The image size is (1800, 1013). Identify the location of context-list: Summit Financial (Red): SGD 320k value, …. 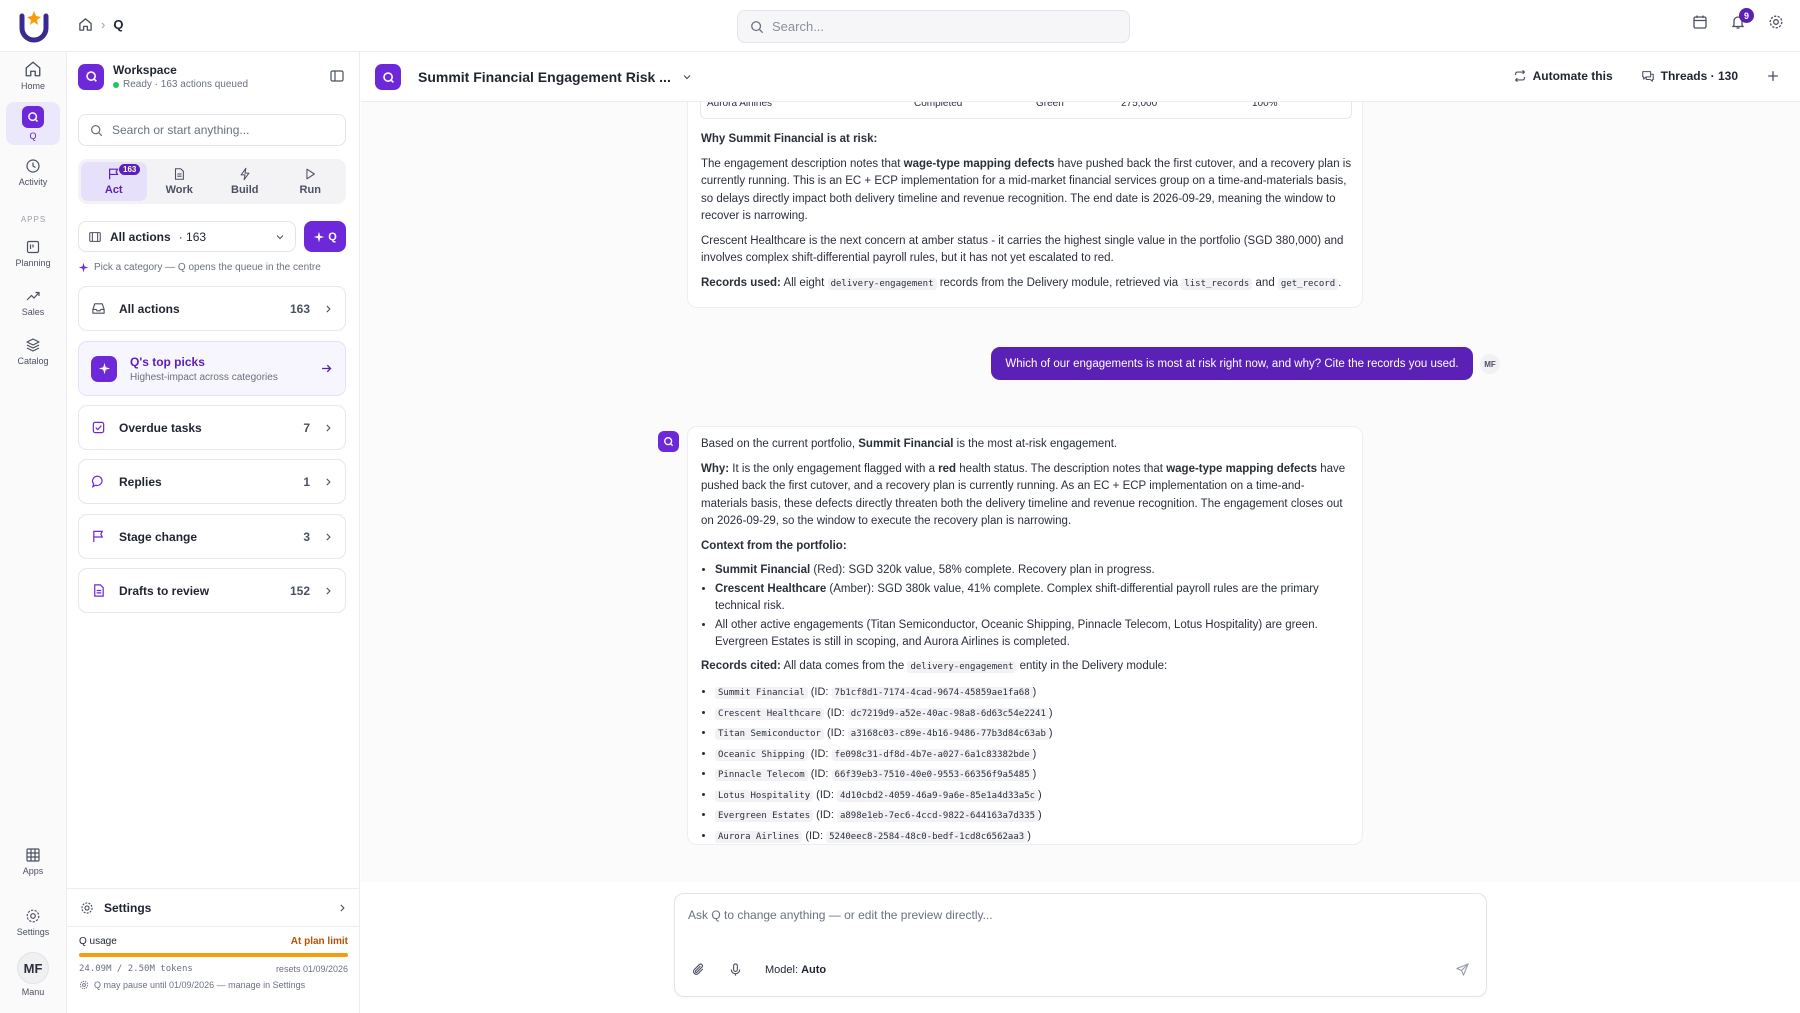
(1025, 607).